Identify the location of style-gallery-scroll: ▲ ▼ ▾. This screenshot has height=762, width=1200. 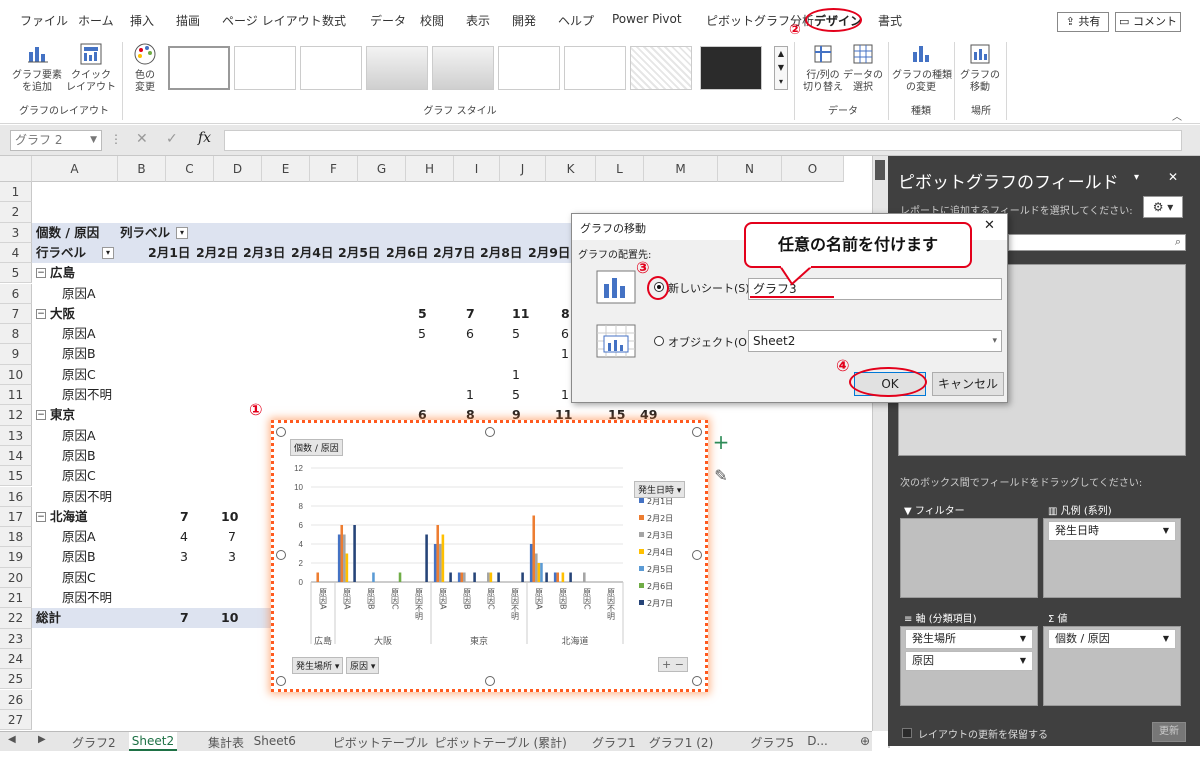
(781, 68).